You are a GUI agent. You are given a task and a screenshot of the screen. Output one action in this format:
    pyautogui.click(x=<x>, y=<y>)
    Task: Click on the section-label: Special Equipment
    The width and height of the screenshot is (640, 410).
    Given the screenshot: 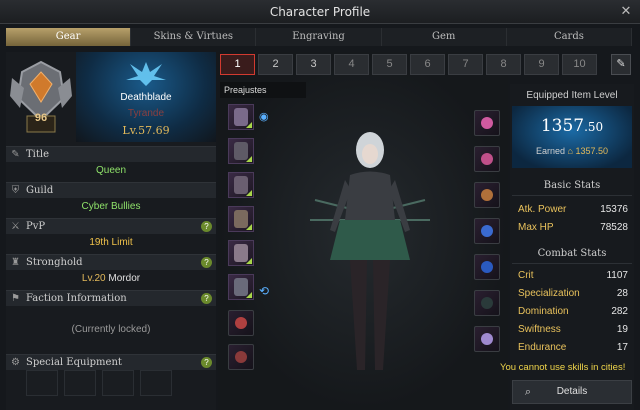 What is the action you would take?
    pyautogui.click(x=74, y=362)
    